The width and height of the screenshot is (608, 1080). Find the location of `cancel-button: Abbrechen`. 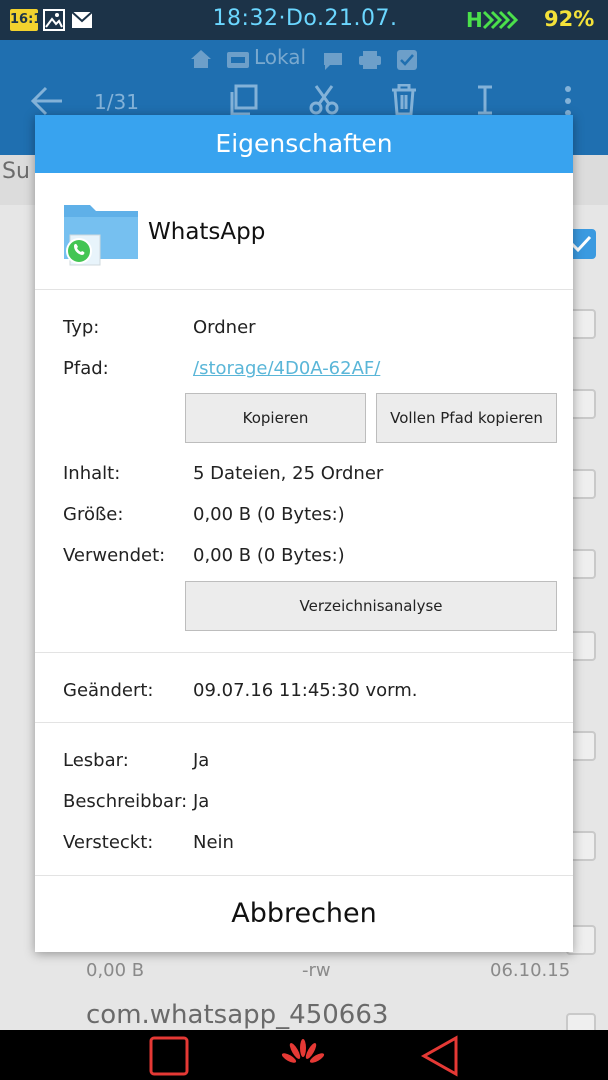

cancel-button: Abbrechen is located at coordinates (304, 913).